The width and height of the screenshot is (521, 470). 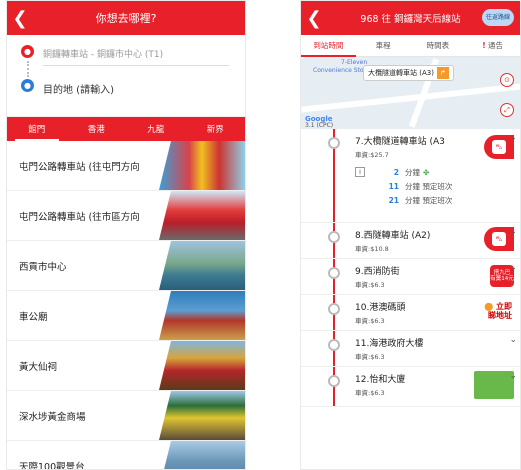 What do you see at coordinates (156, 132) in the screenshot?
I see `tab-kowloon: 九龍` at bounding box center [156, 132].